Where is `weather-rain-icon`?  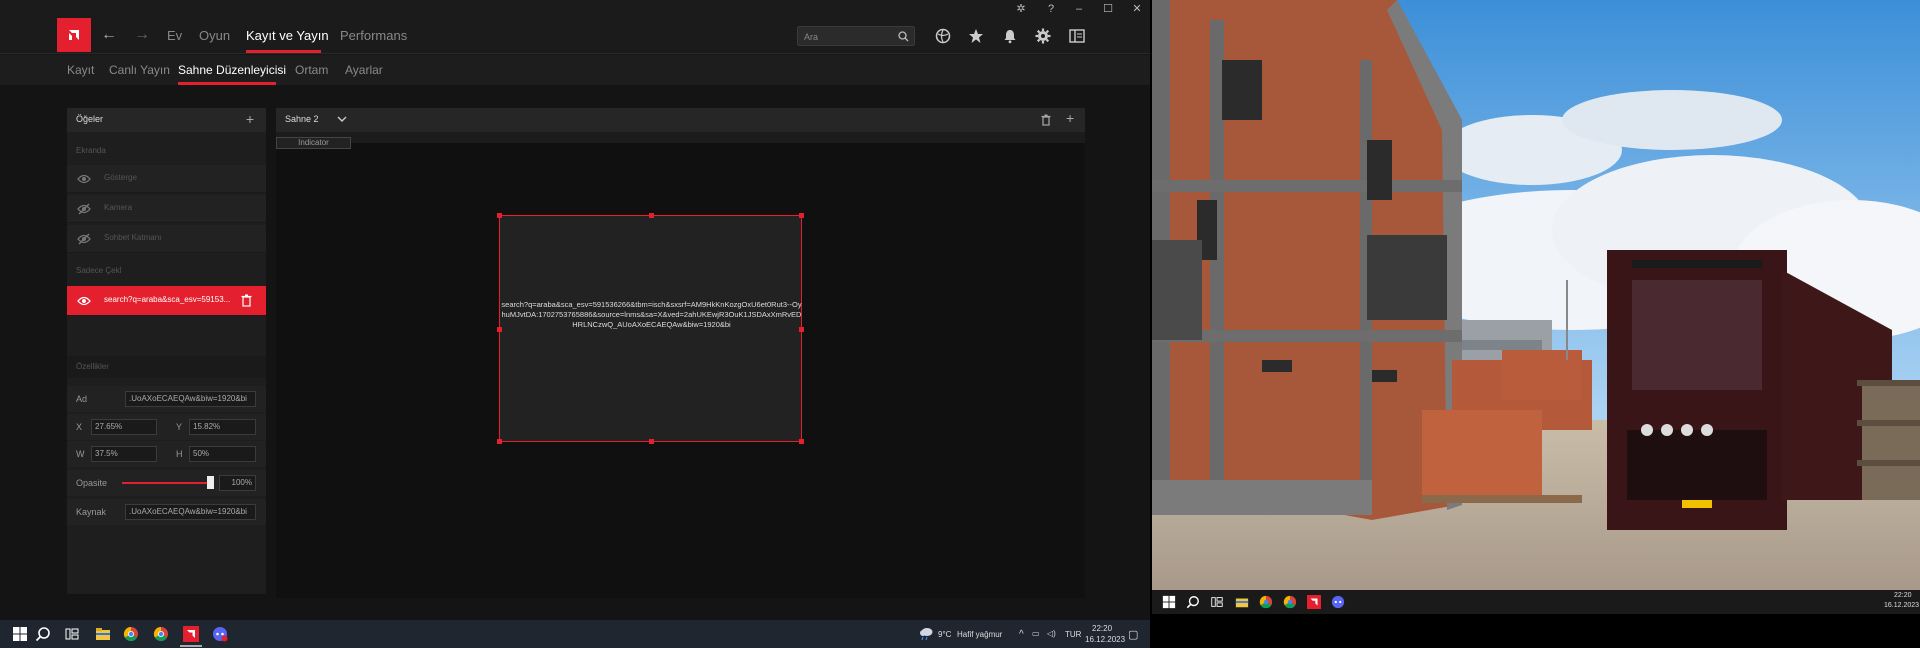
weather-rain-icon is located at coordinates (926, 634).